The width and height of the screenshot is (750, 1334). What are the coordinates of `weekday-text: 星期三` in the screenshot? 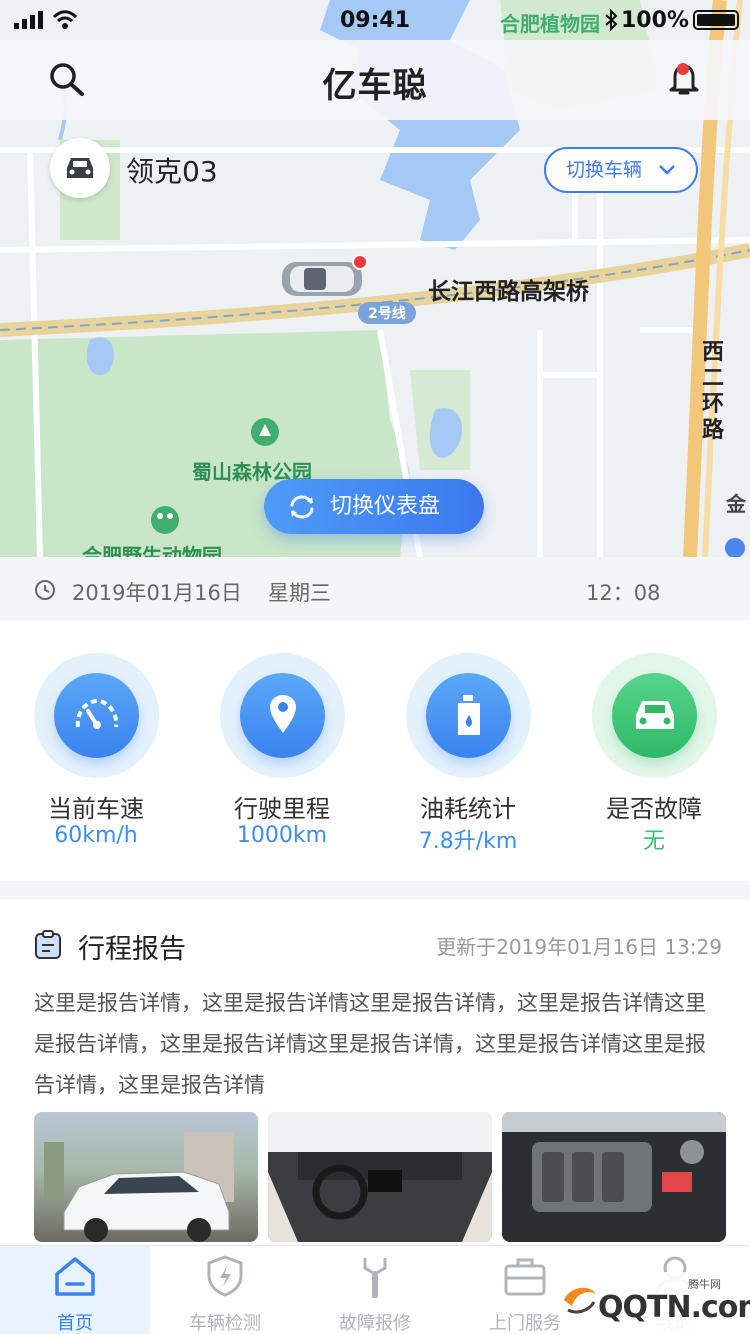 It's located at (299, 593).